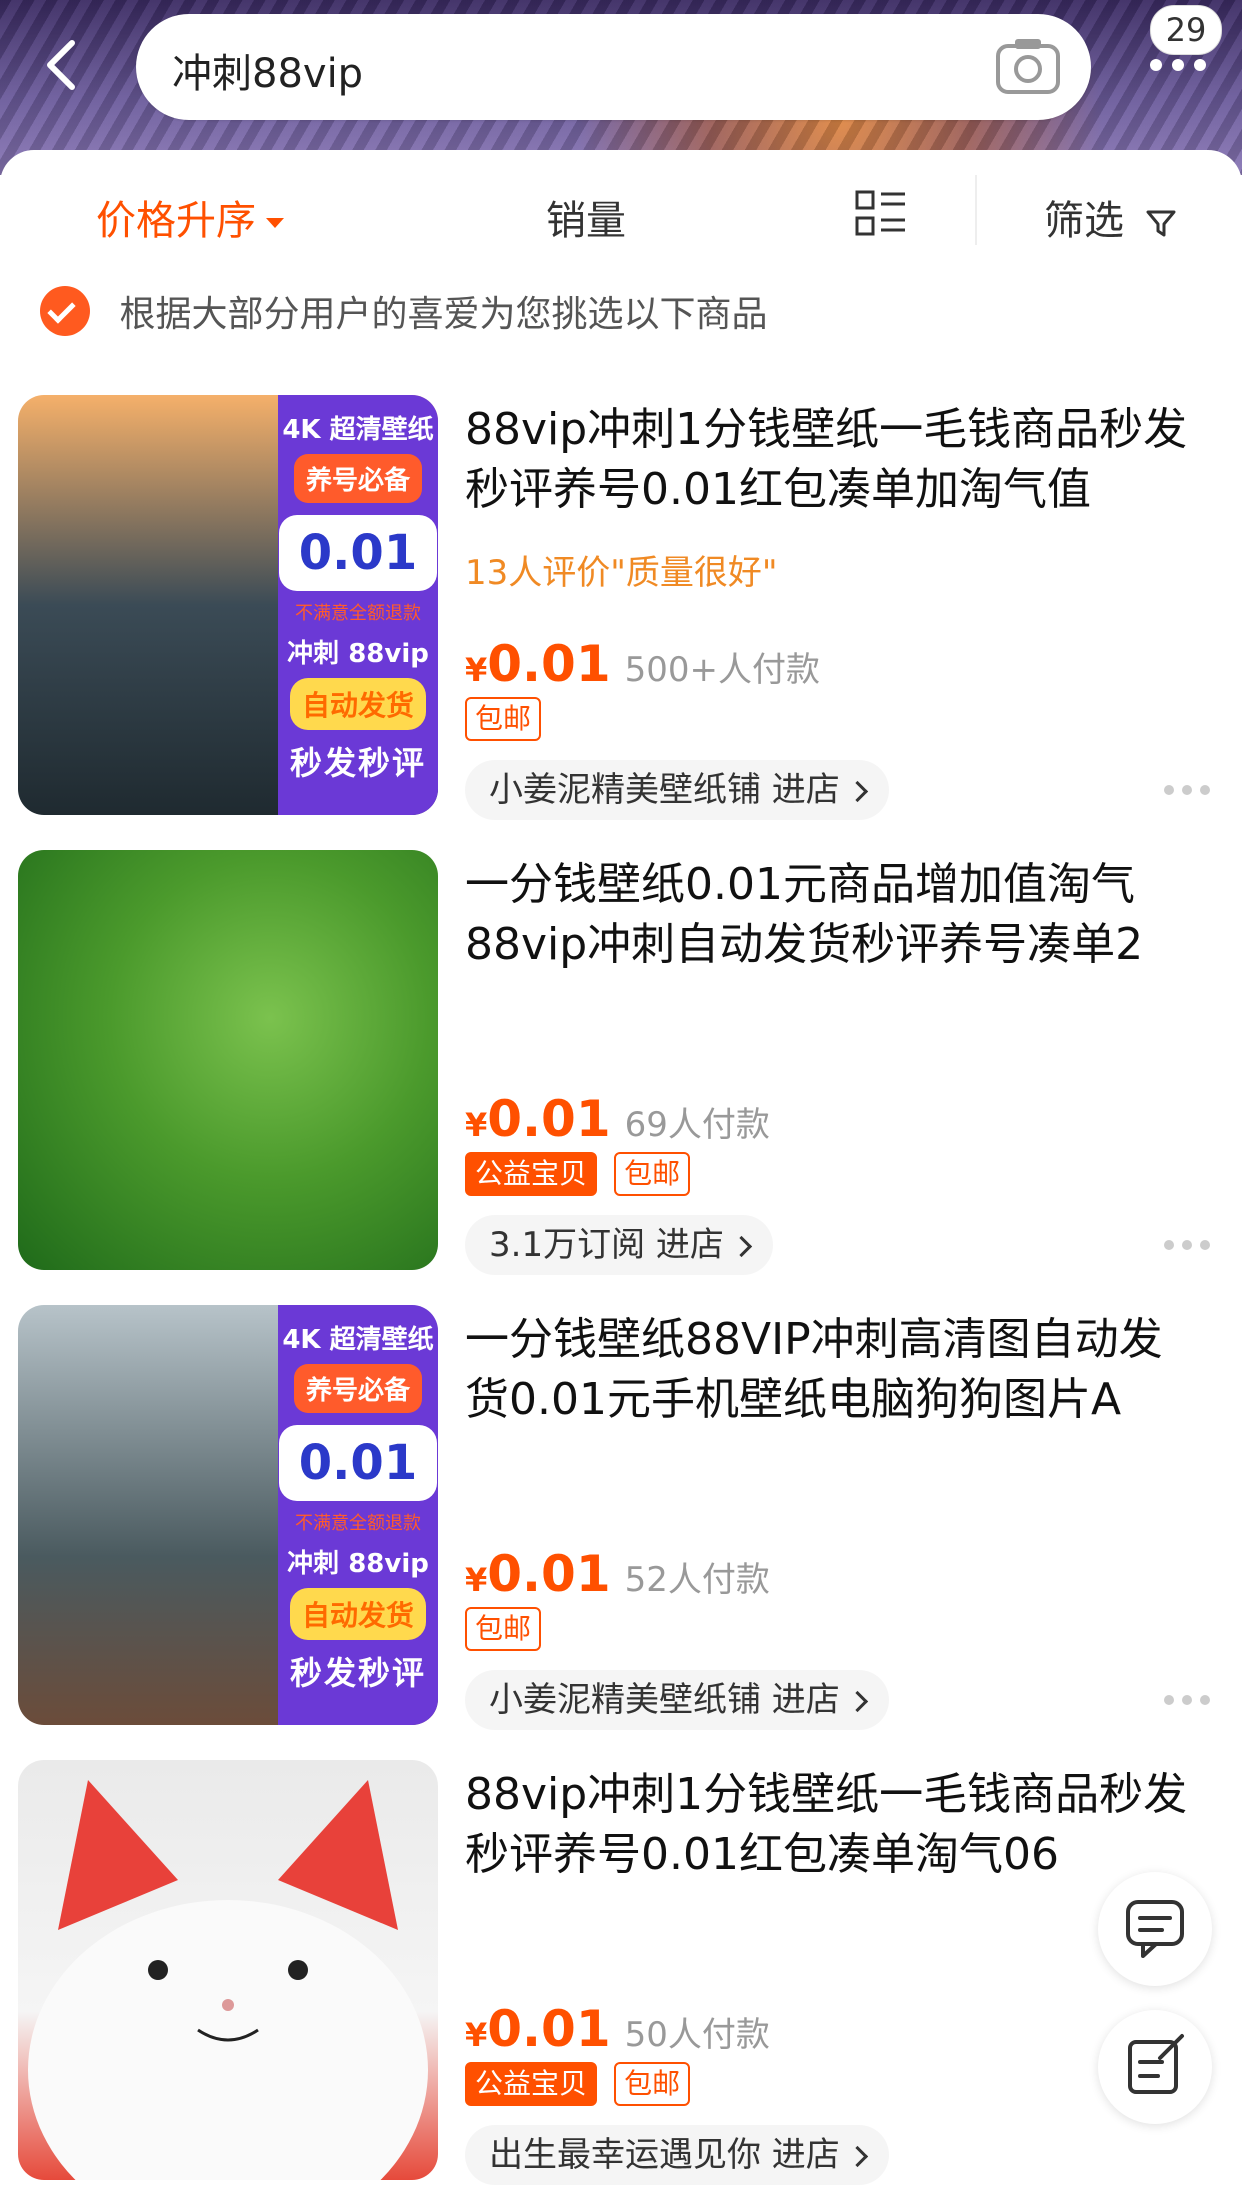  What do you see at coordinates (722, 670) in the screenshot?
I see `product-sales: 500+人付款` at bounding box center [722, 670].